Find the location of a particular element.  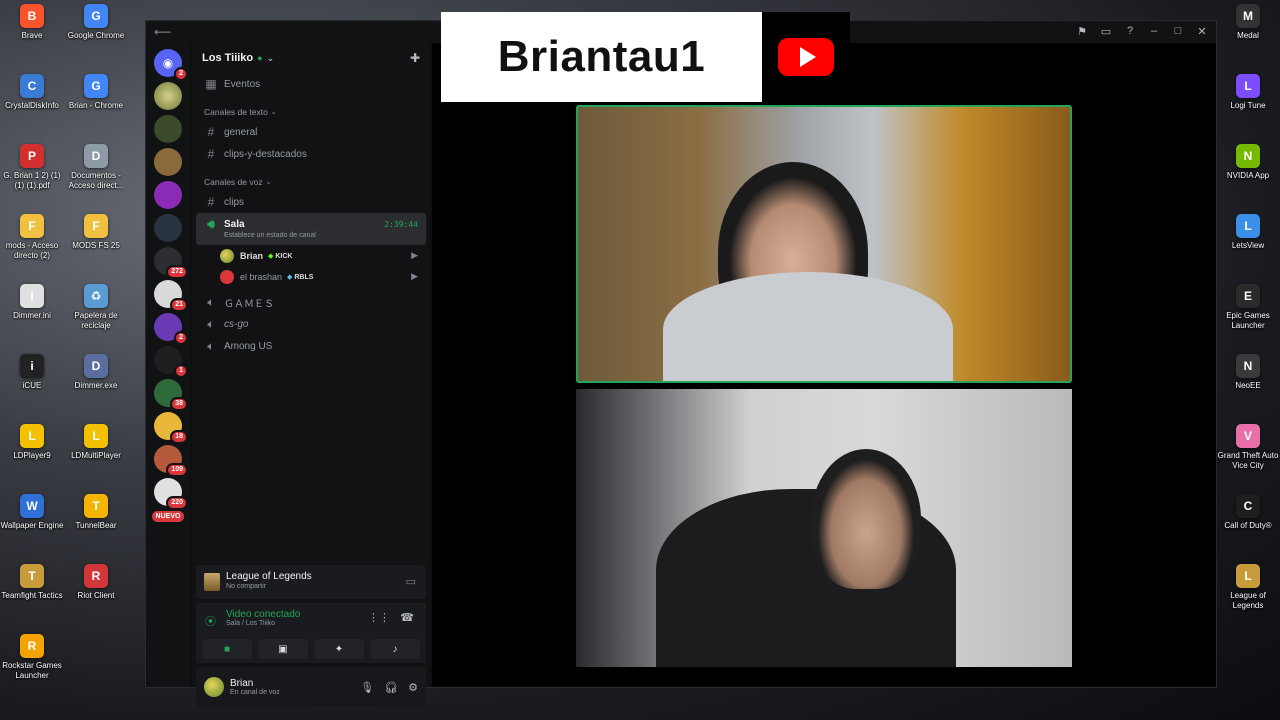

desktop-icon: B Brave is located at coordinates (32, 22).